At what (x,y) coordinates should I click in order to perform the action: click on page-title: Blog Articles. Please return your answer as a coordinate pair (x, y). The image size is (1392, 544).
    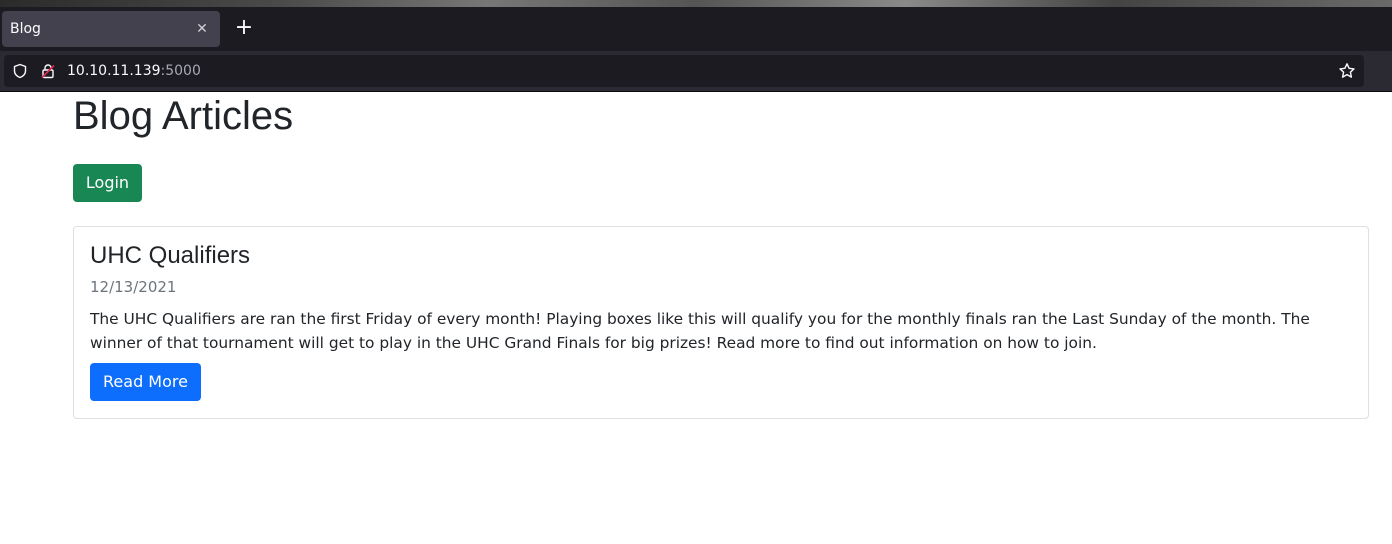
    Looking at the image, I should click on (183, 116).